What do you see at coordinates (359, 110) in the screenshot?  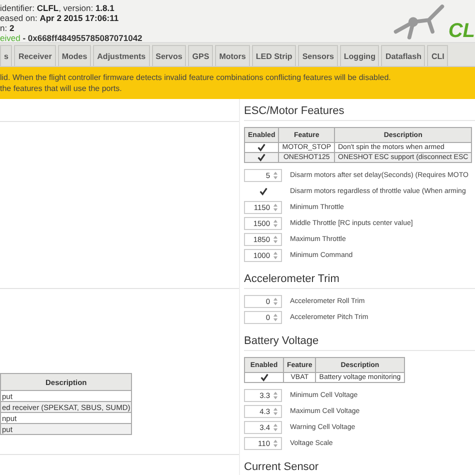 I see `section-title: ESC/Motor Features` at bounding box center [359, 110].